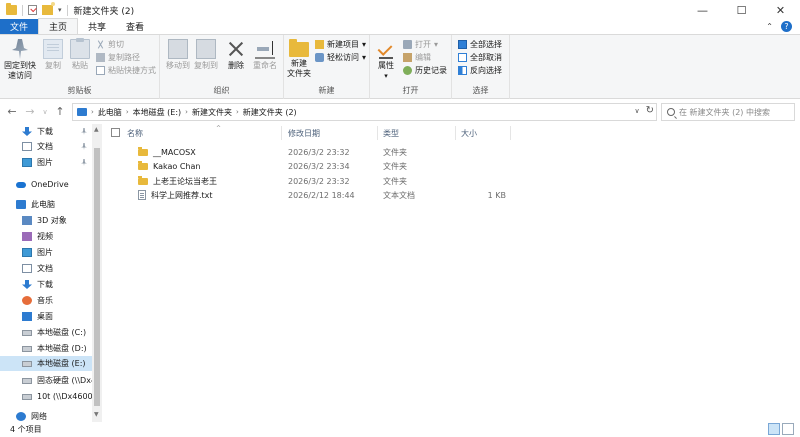 Image resolution: width=800 pixels, height=437 pixels. I want to click on new-group: 新建 文件夹 新建项目 ▾ 轻松访问 ▾ 新建, so click(327, 67).